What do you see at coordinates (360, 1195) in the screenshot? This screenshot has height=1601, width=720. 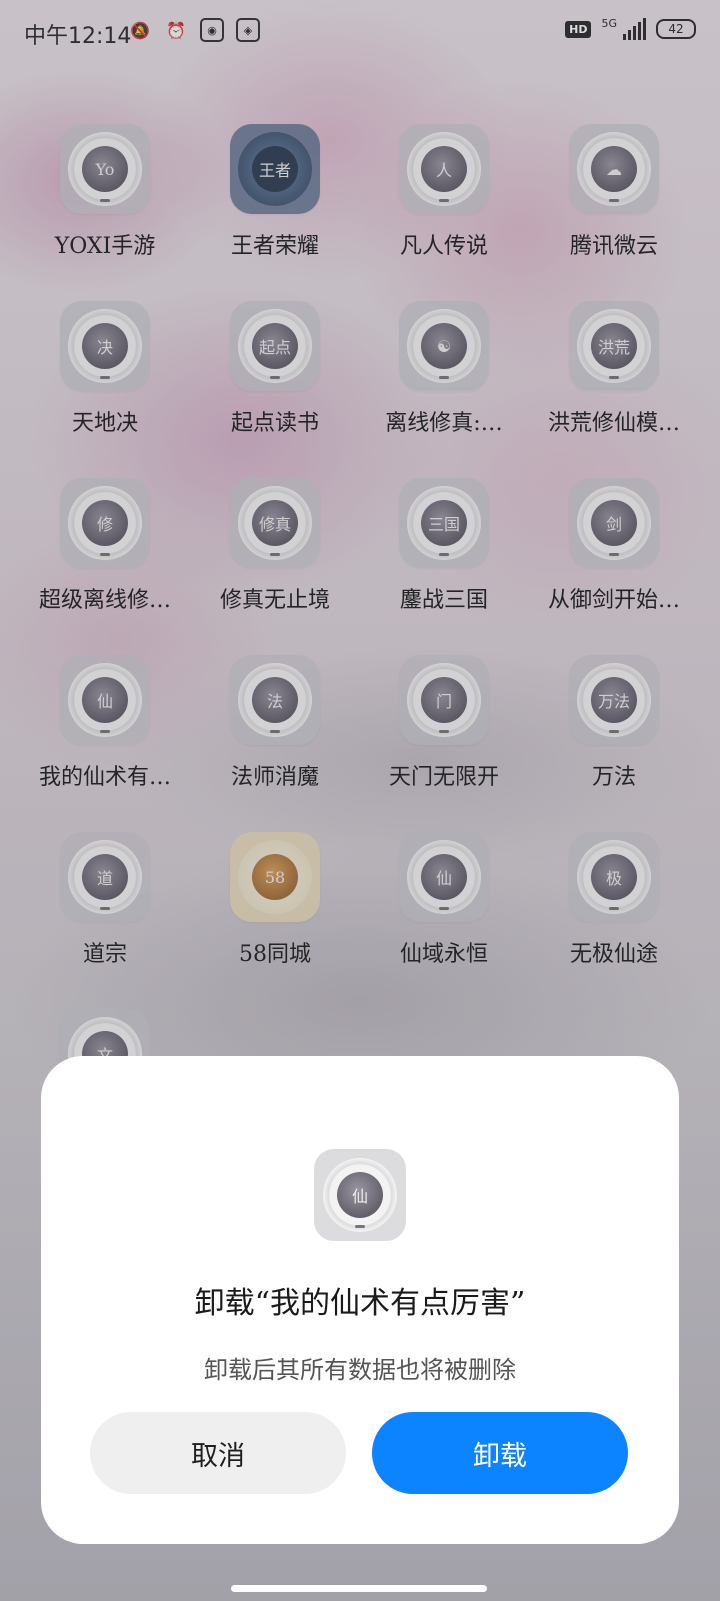 I see `dialog-app-icon: 仙` at bounding box center [360, 1195].